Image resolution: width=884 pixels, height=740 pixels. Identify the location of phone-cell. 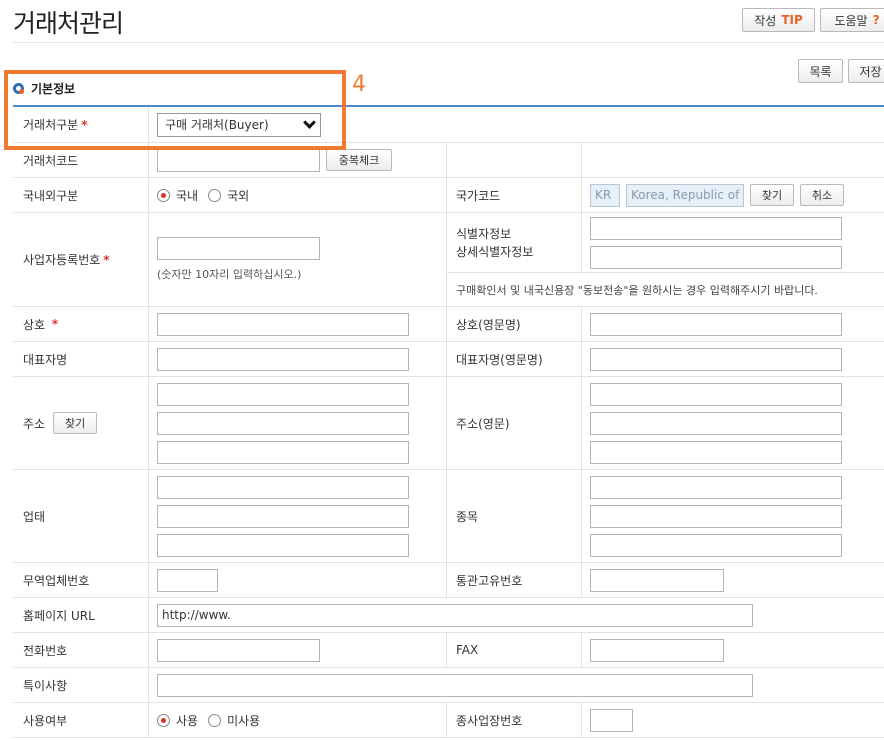
(298, 650).